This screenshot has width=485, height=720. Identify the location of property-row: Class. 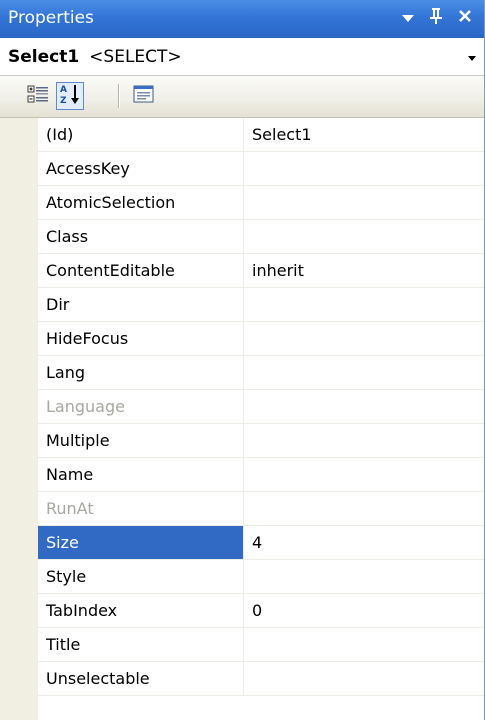
(261, 237).